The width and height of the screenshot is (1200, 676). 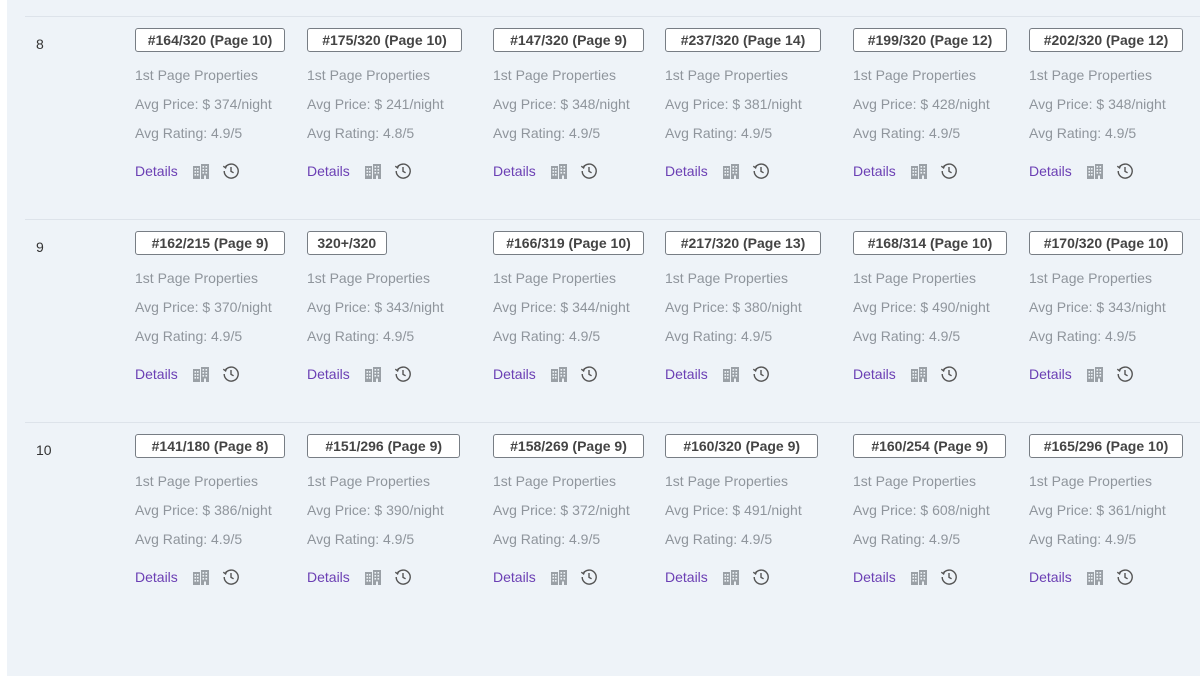 I want to click on rank-badge: 320+/320, so click(x=347, y=243).